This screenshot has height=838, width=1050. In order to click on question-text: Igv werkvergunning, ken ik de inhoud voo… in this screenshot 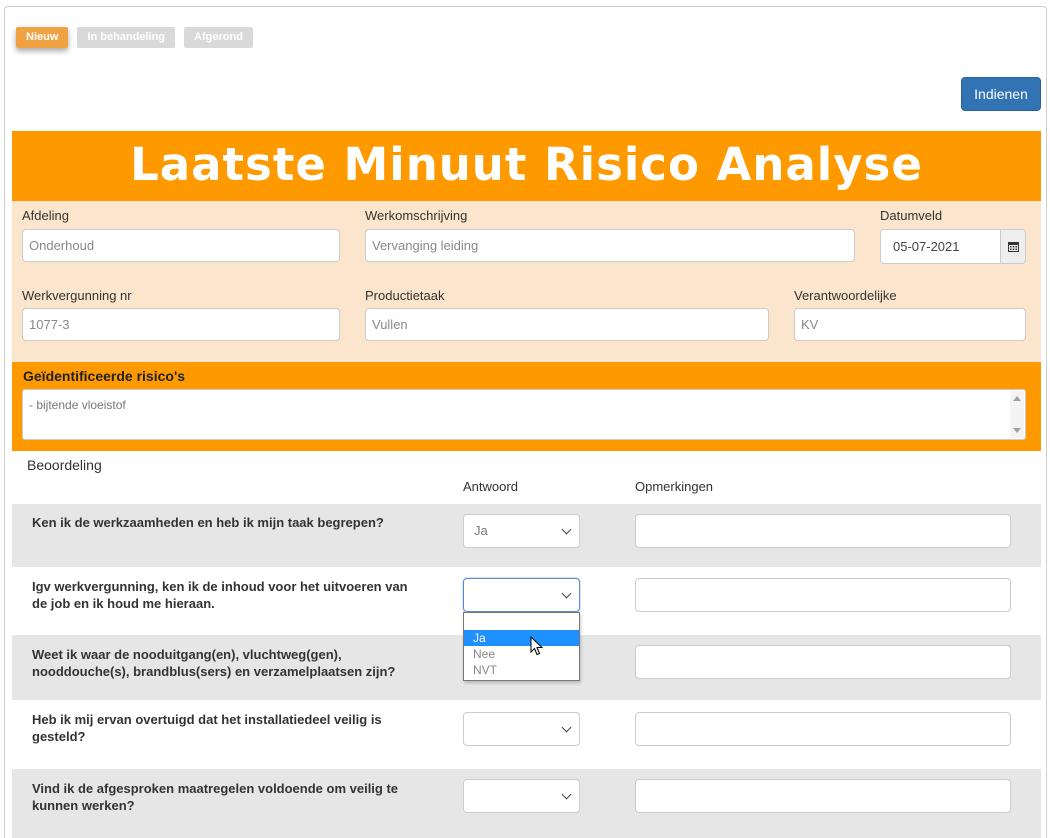, I will do `click(220, 595)`.